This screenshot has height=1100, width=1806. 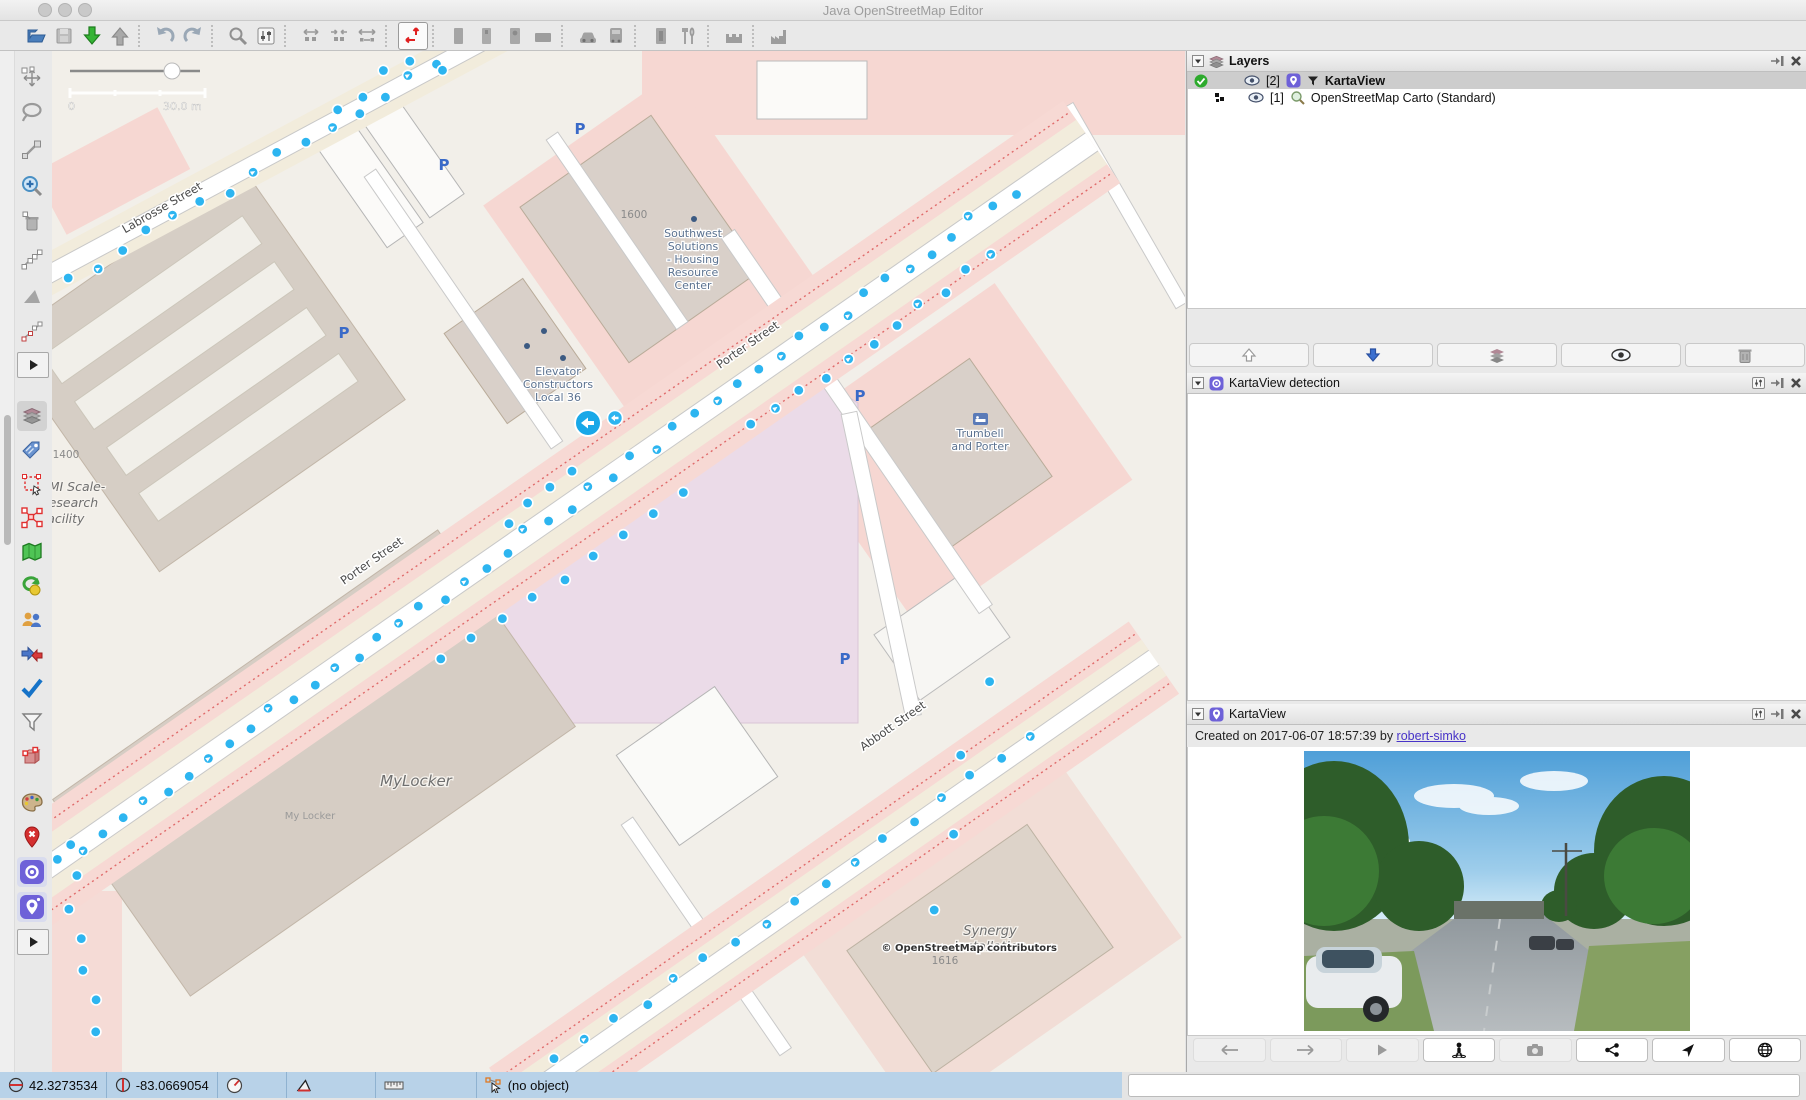 I want to click on download-button, so click(x=92, y=36).